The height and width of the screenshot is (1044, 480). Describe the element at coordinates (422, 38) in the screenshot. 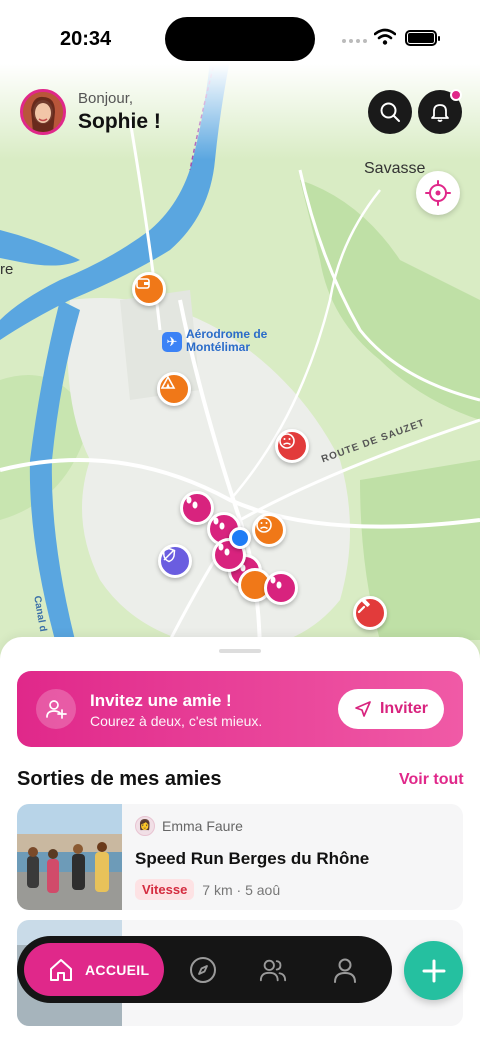

I see `battery-icon` at that location.